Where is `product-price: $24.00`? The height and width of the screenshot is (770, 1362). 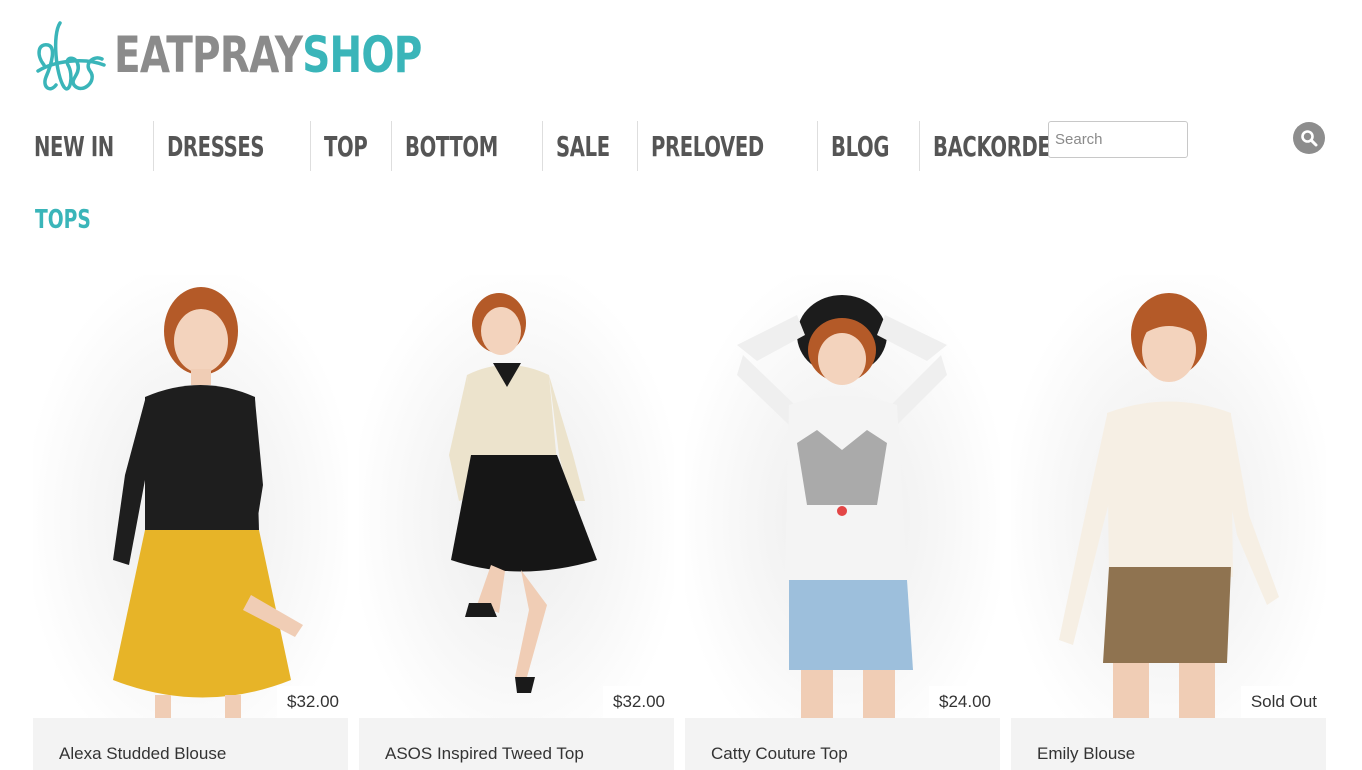
product-price: $24.00 is located at coordinates (964, 702).